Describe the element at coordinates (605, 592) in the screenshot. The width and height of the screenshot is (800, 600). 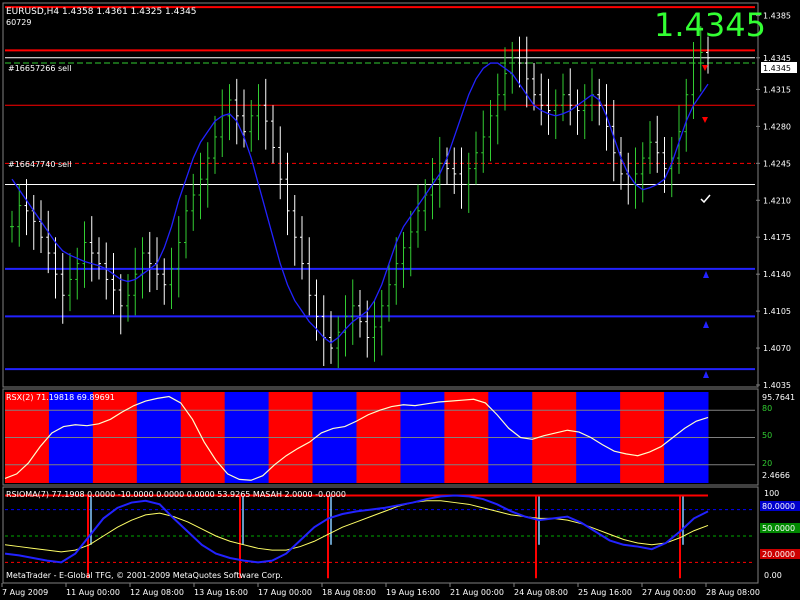
I see `time-axis-label: 25 Aug 16:00` at that location.